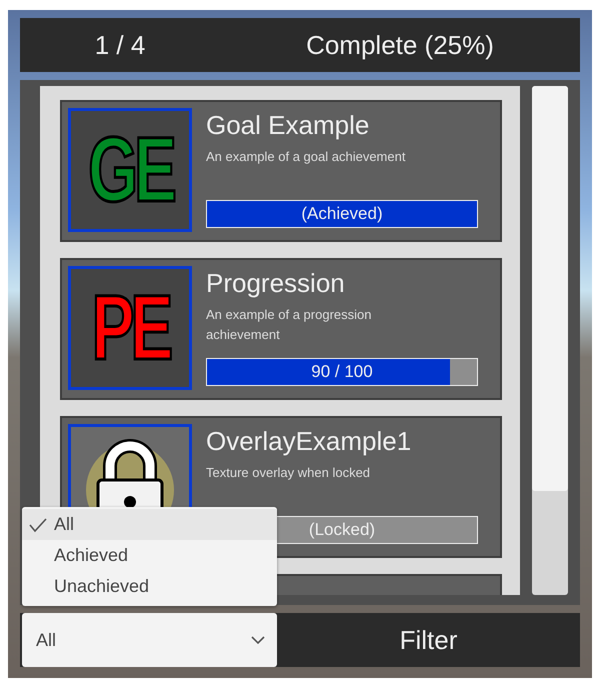 The image size is (601, 686). Describe the element at coordinates (149, 524) in the screenshot. I see `dropdown-option: All` at that location.